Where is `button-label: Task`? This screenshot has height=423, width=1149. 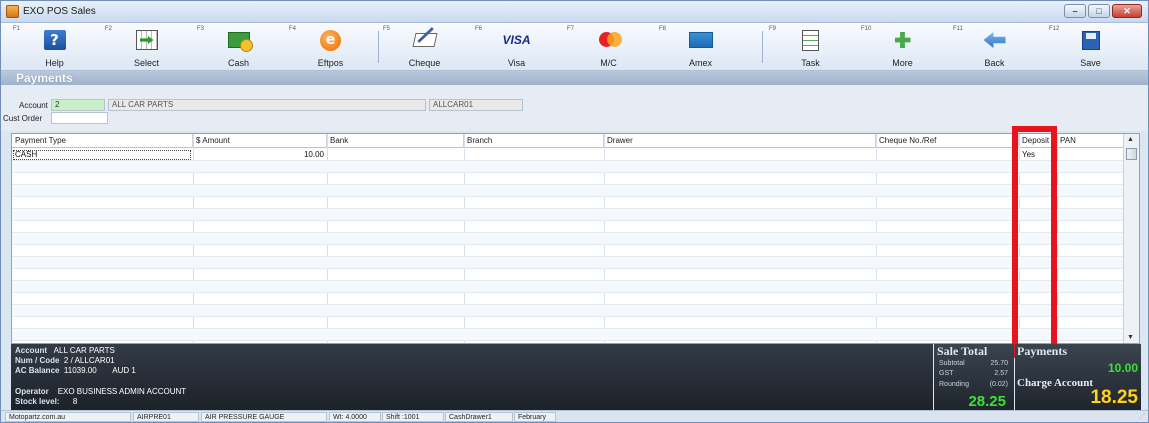
button-label: Task is located at coordinates (810, 63).